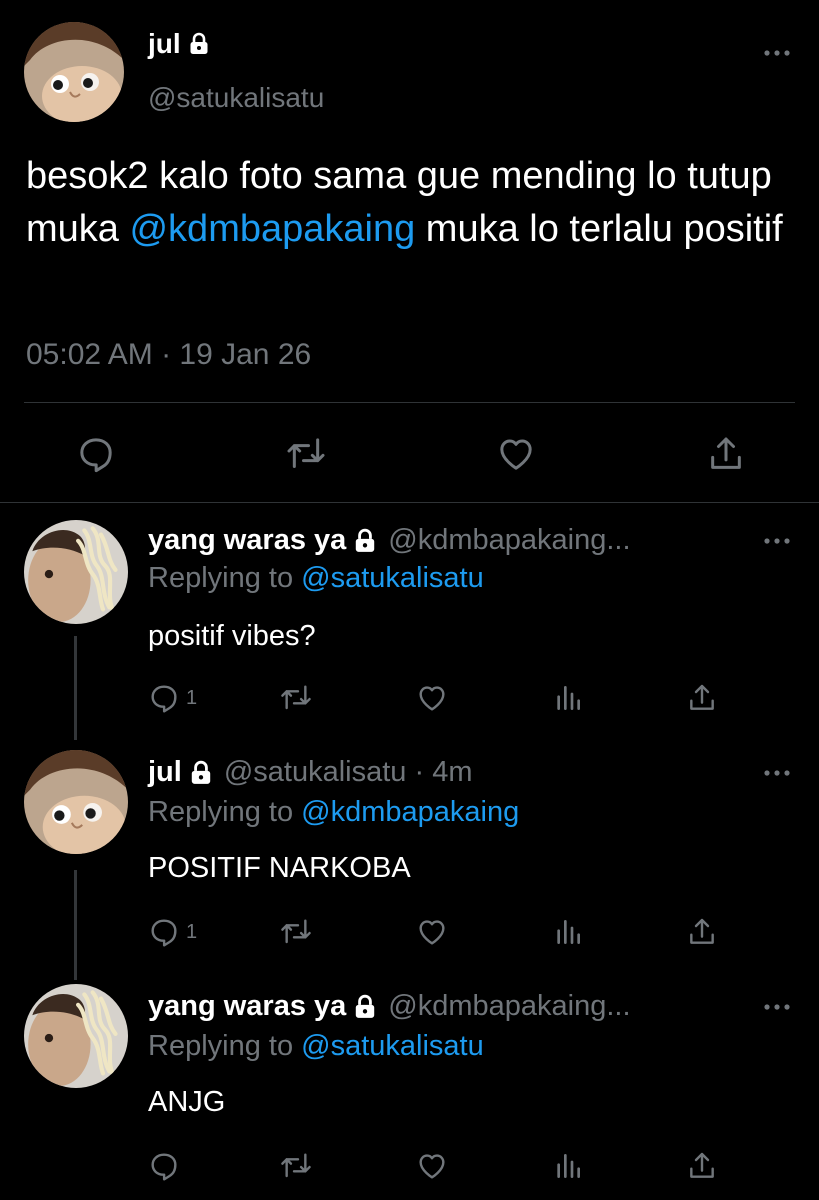  I want to click on reply-text: positif vibes?, so click(232, 636).